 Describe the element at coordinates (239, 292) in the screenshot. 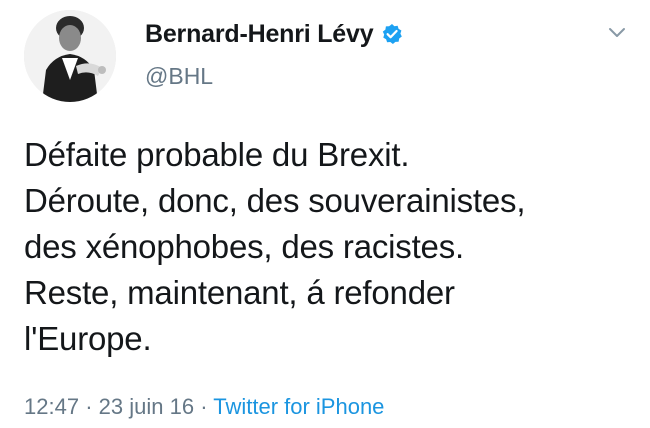

I see `tweet-text-line: Reste, maintenant, á refonder` at that location.